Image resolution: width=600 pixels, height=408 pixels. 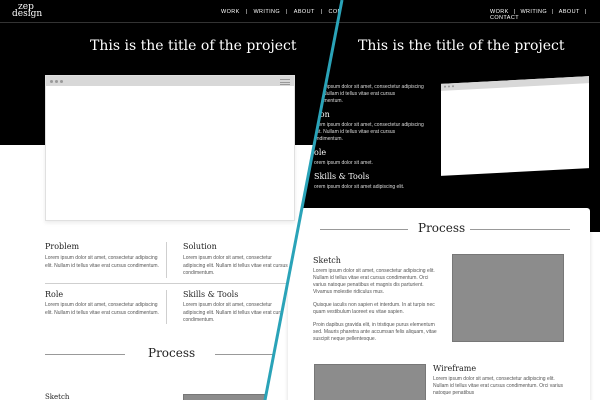 I want to click on diagonal-divider, so click(x=303, y=200).